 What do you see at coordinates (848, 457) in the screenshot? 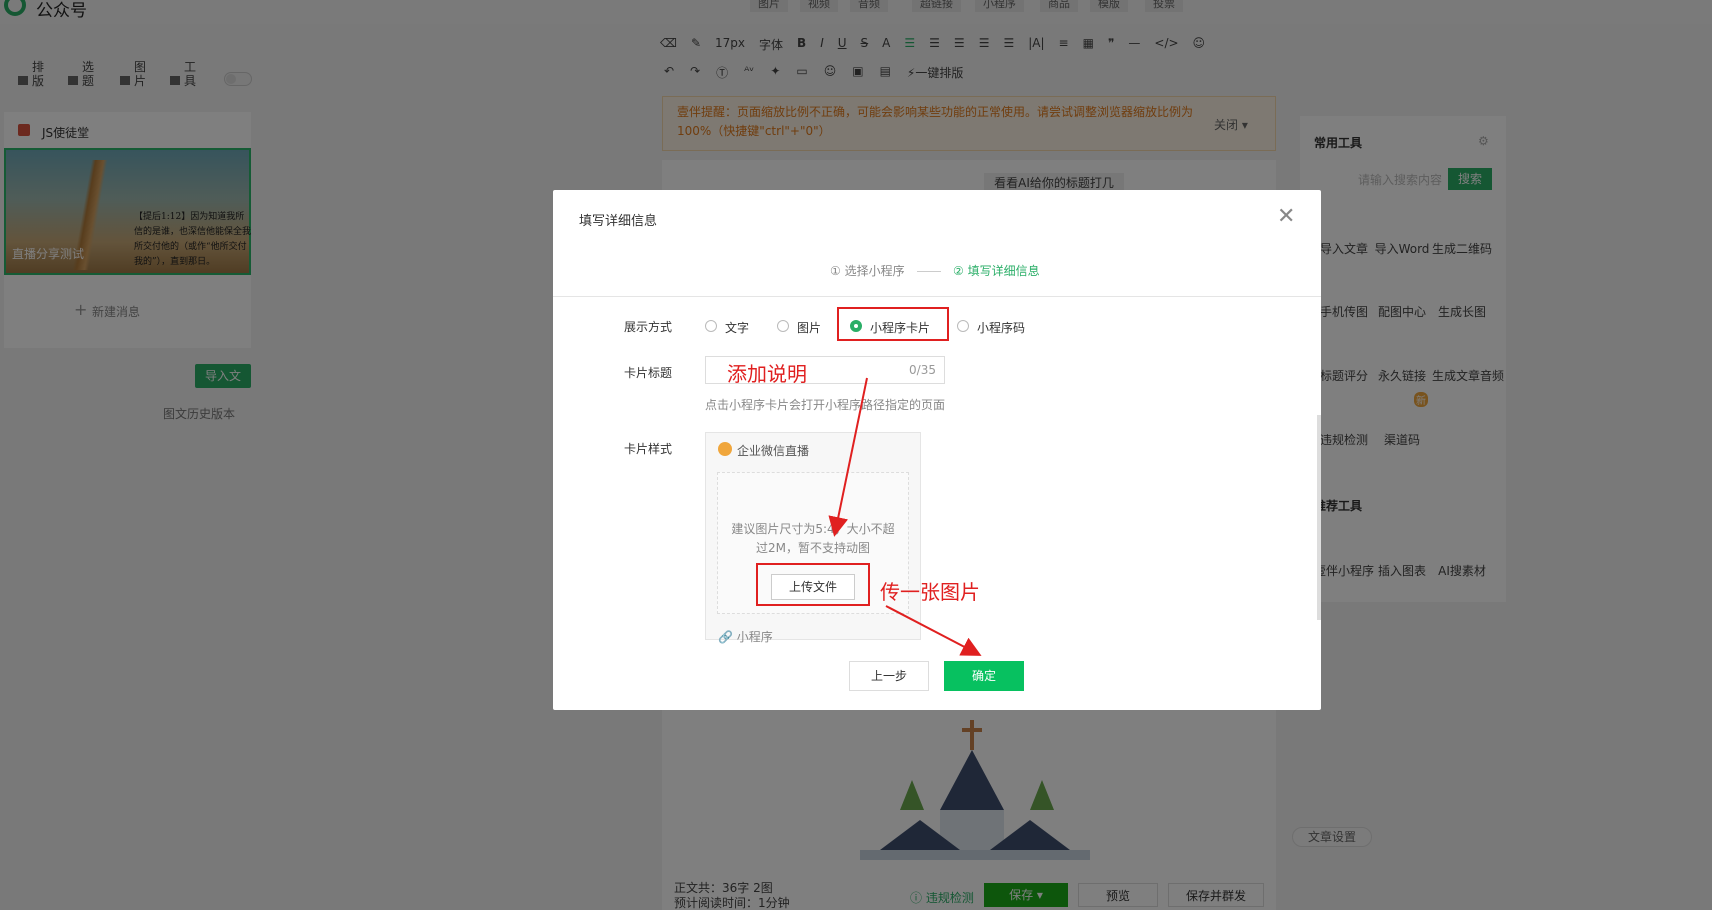
I see `arrow-to-upload` at bounding box center [848, 457].